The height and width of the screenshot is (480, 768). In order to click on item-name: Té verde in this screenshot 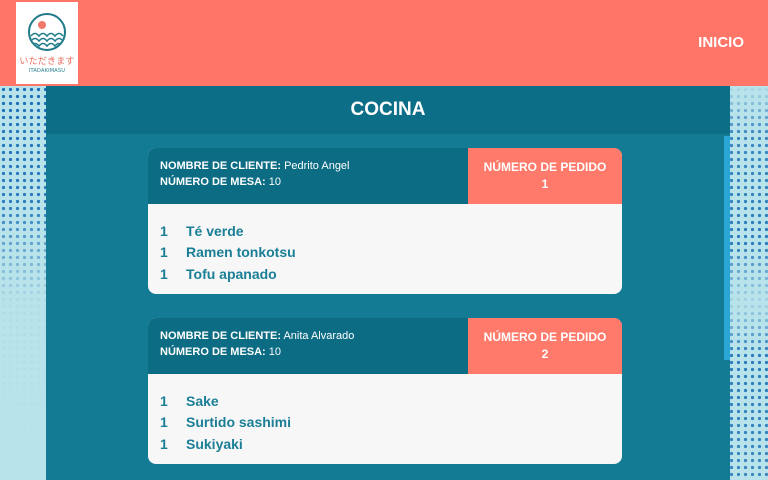, I will do `click(215, 230)`.